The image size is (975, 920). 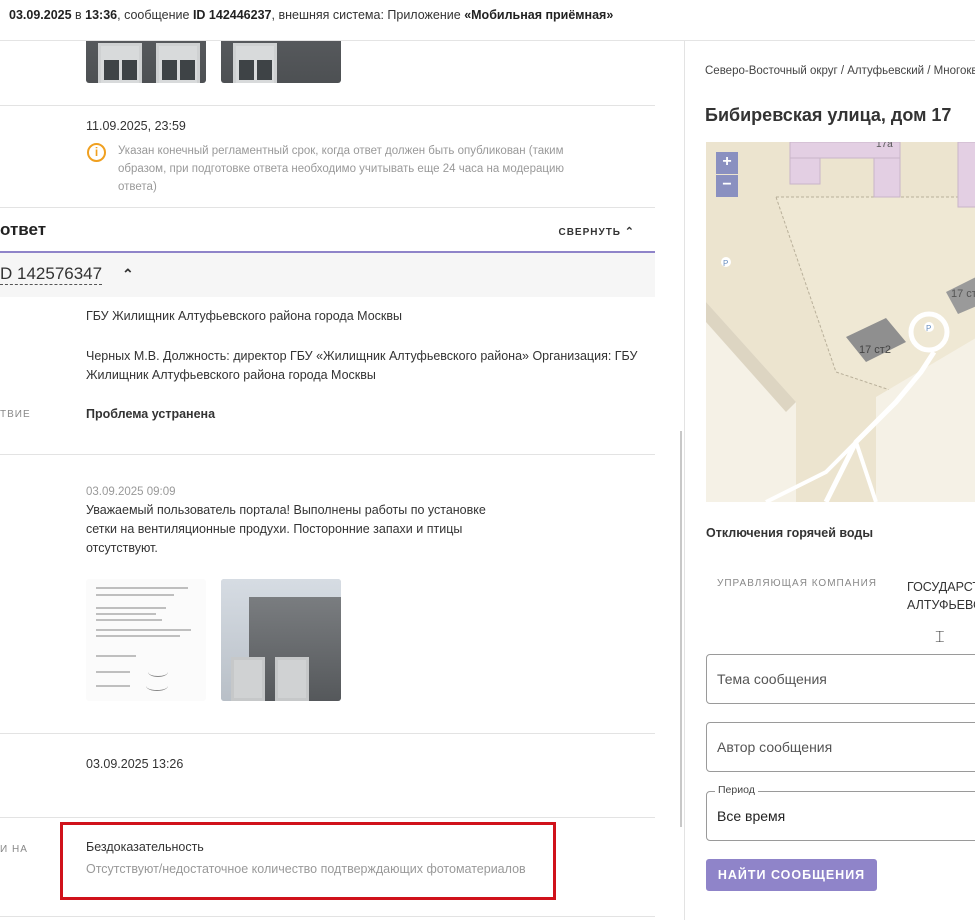 What do you see at coordinates (727, 163) in the screenshot?
I see `zoom-in-button: +` at bounding box center [727, 163].